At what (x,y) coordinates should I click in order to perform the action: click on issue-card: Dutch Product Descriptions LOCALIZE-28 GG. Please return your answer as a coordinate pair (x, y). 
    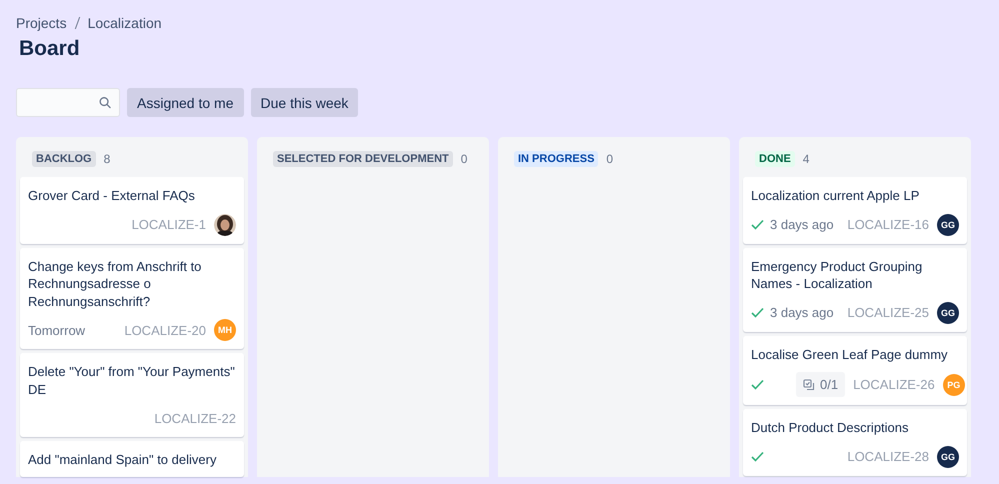
    Looking at the image, I should click on (855, 442).